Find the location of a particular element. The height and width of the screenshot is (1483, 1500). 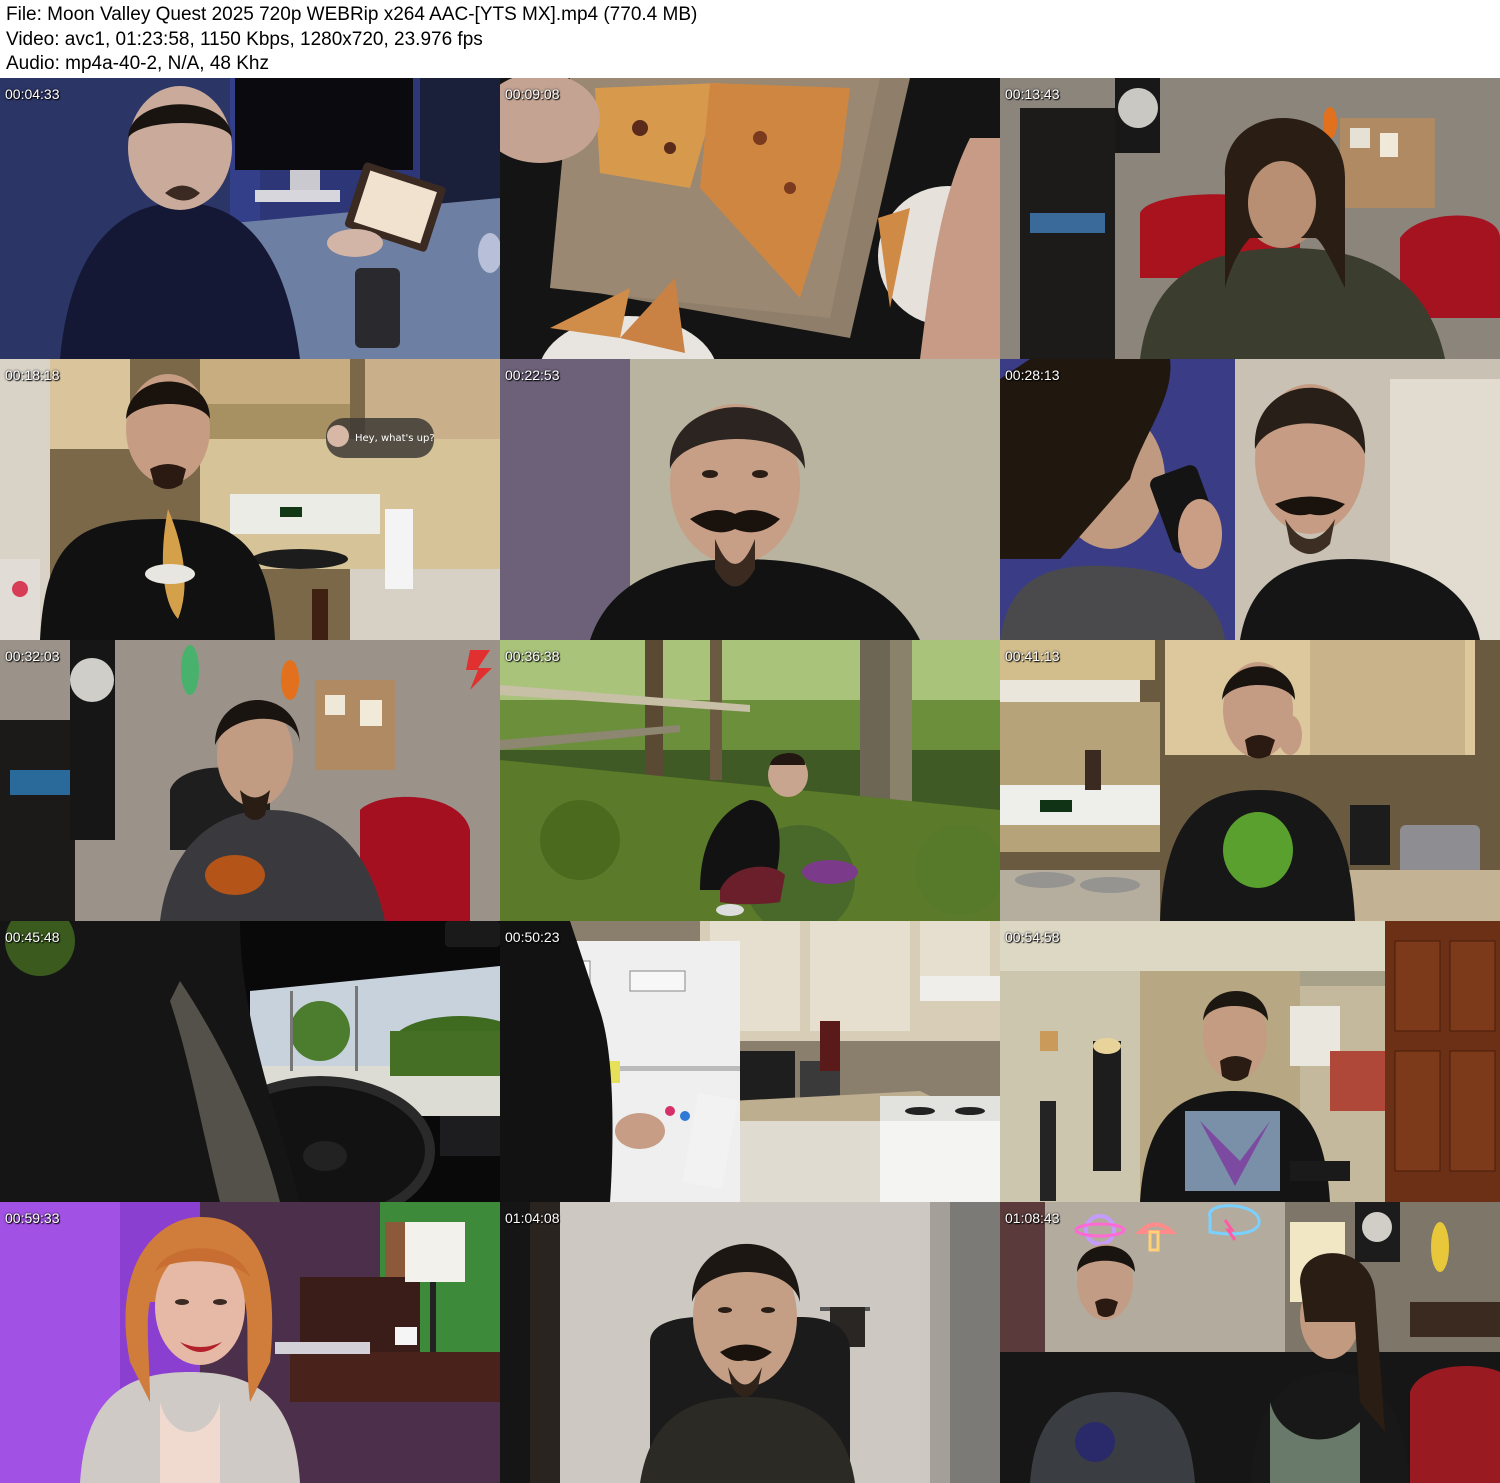

thumbnail-frame: 00:50:23 is located at coordinates (750, 1061).